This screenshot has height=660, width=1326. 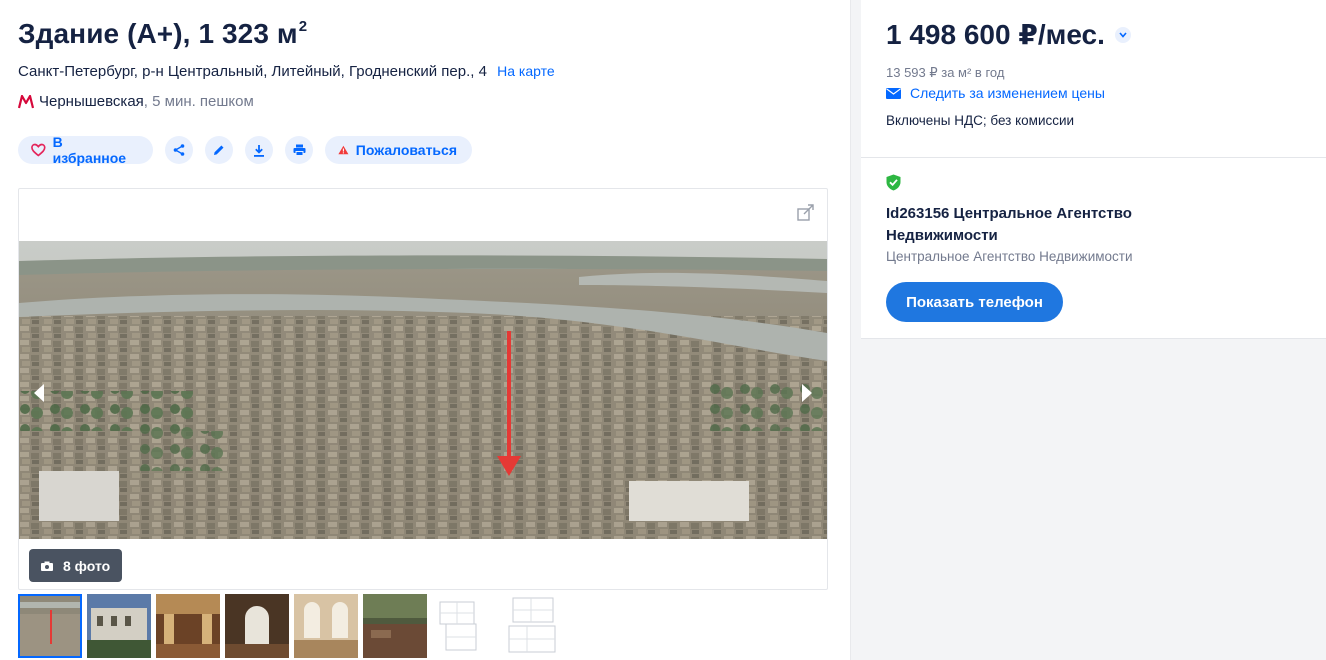 I want to click on complain-button: Пожаловаться, so click(x=398, y=150).